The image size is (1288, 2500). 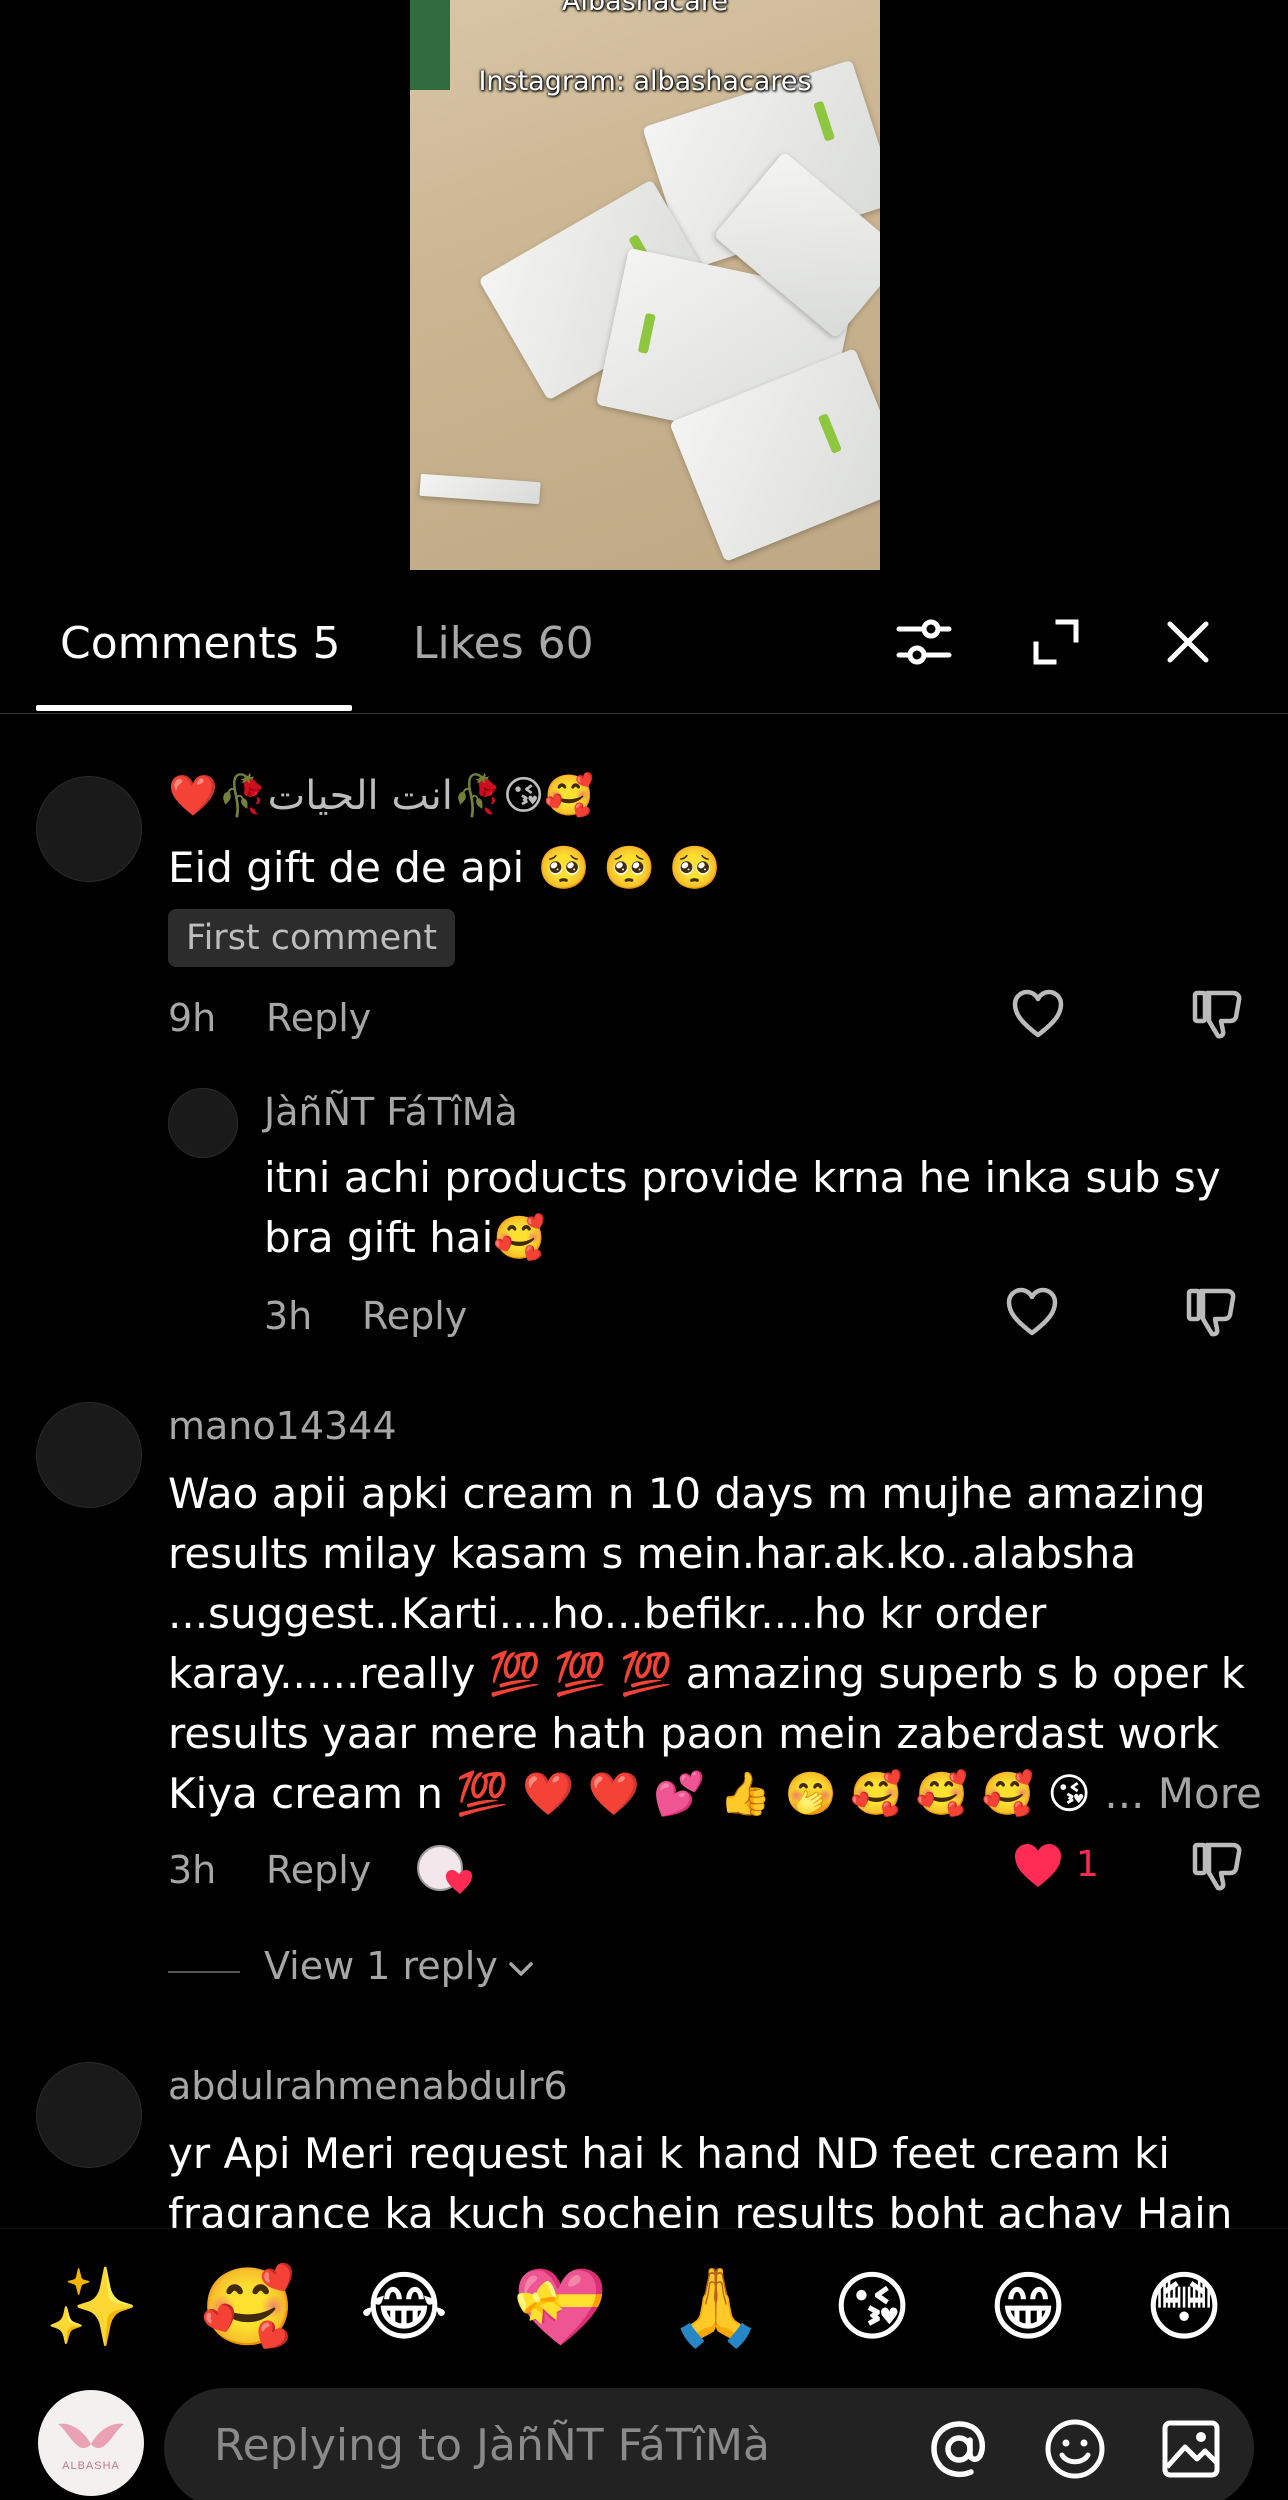 What do you see at coordinates (194, 708) in the screenshot?
I see `active-tab-indicator` at bounding box center [194, 708].